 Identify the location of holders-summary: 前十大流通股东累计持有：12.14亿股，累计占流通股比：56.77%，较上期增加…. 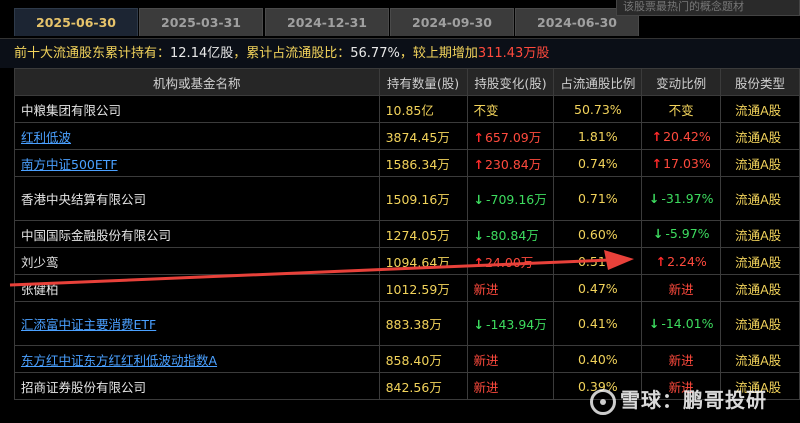
(400, 53).